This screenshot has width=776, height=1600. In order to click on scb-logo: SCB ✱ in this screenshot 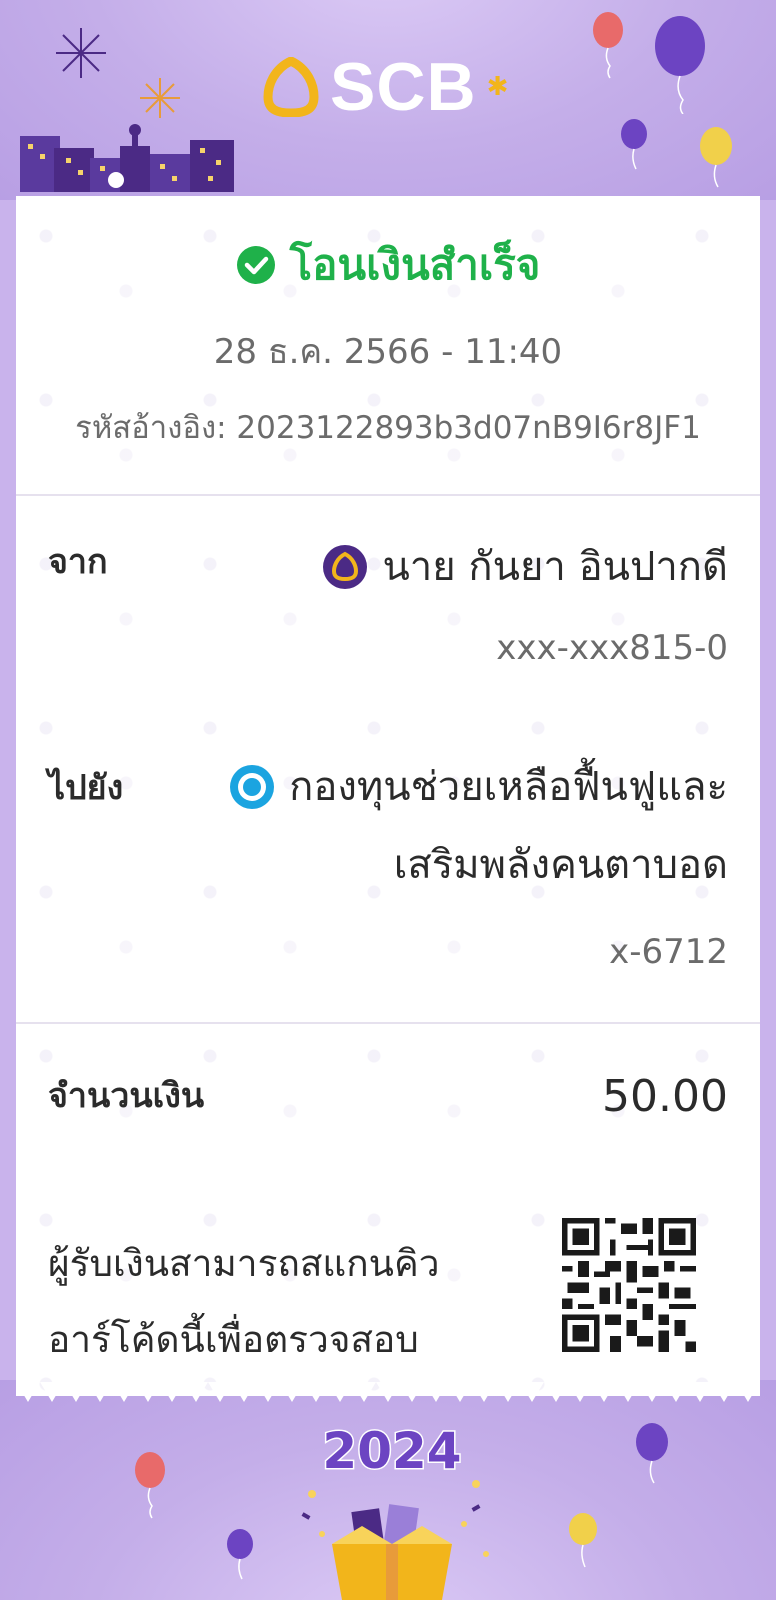, I will do `click(385, 87)`.